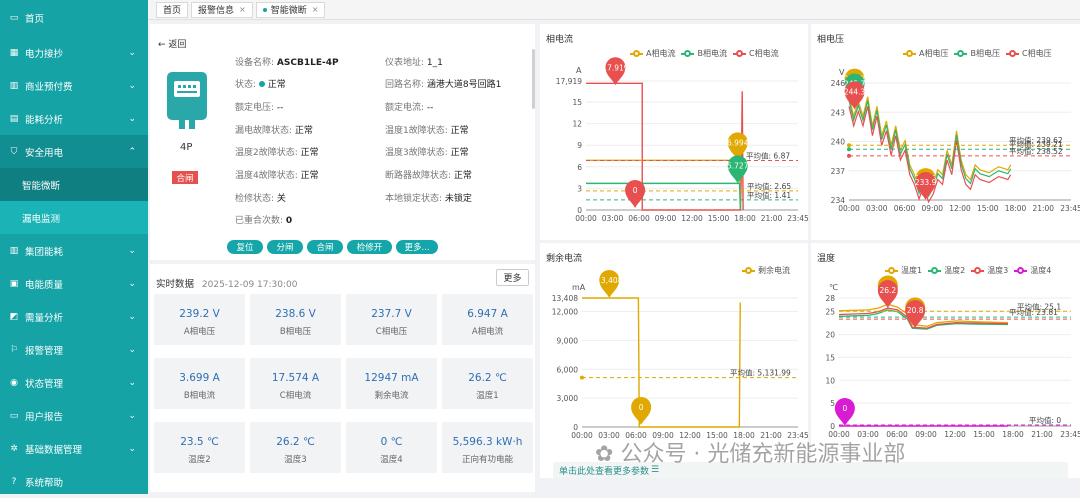 This screenshot has width=1080, height=498. I want to click on scrollbar, so click(533, 79).